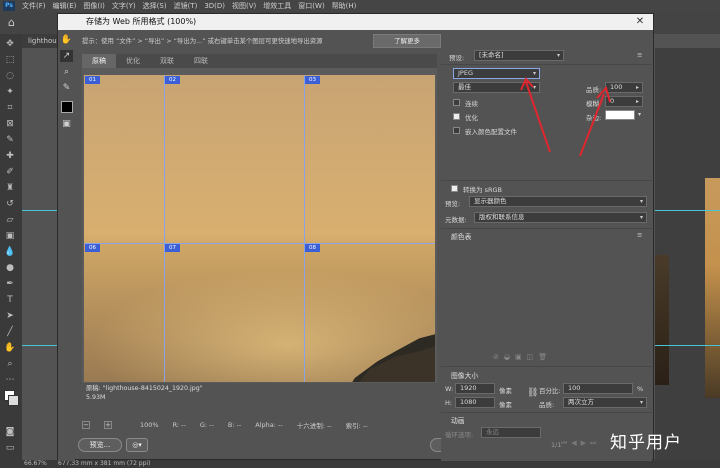 The height and width of the screenshot is (468, 720). What do you see at coordinates (546, 412) in the screenshot?
I see `divider` at bounding box center [546, 412].